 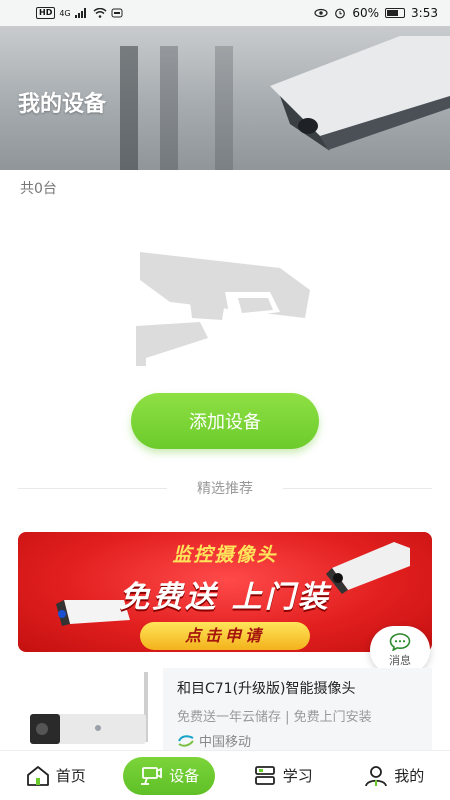 What do you see at coordinates (186, 740) in the screenshot?
I see `china-mobile-logo-icon` at bounding box center [186, 740].